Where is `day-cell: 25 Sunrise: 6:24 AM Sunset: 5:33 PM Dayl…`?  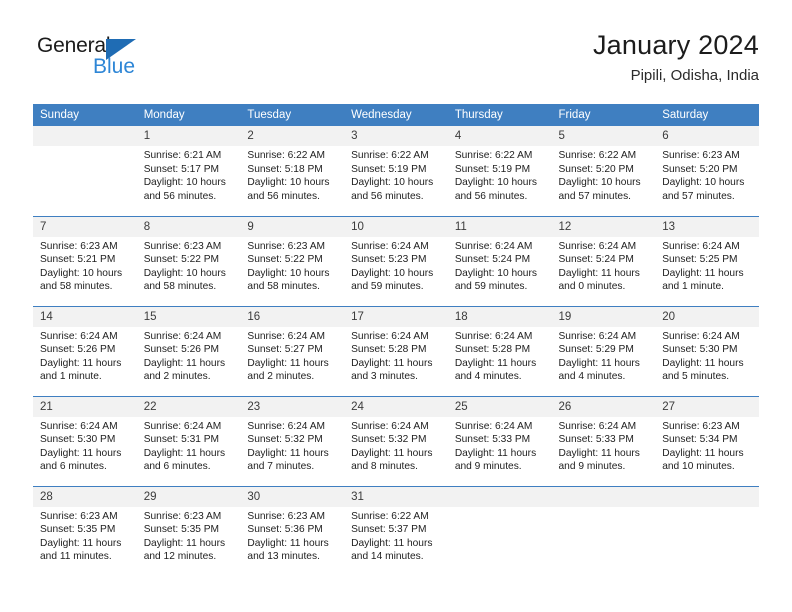
day-cell: 25 Sunrise: 6:24 AM Sunset: 5:33 PM Dayl… is located at coordinates (499, 440).